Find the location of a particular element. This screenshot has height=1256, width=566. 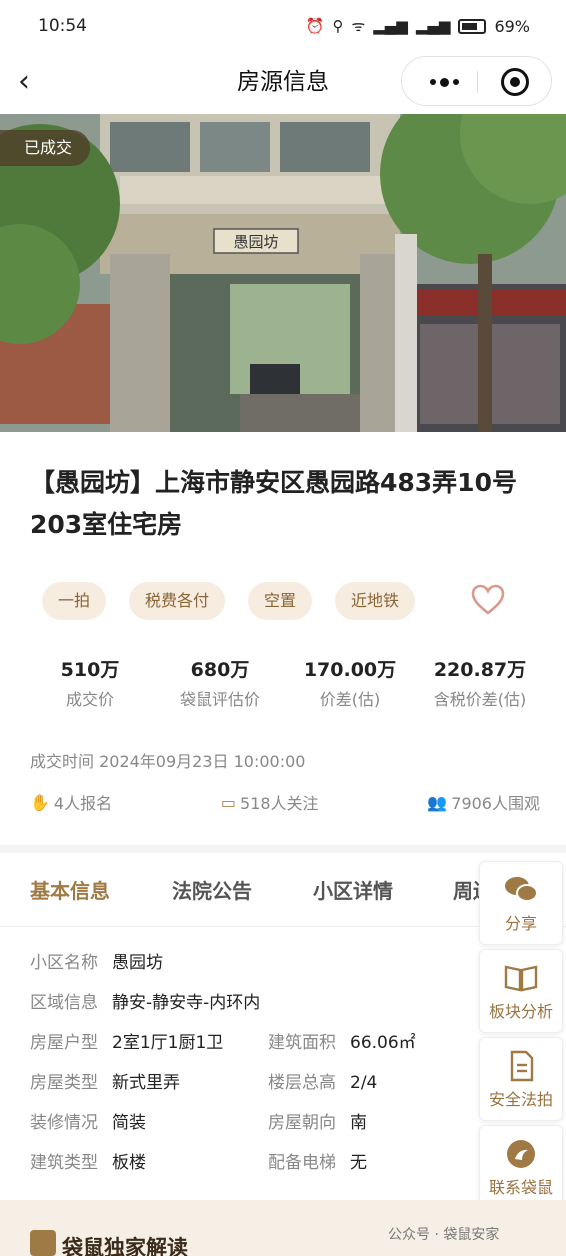

stat-value: 220.87万 is located at coordinates (480, 670).